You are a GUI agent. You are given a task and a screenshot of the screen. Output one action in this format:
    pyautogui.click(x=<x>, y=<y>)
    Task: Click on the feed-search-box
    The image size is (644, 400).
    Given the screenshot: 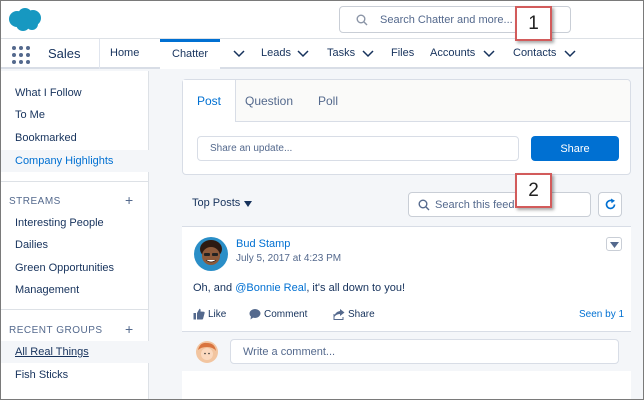 What is the action you would take?
    pyautogui.click(x=499, y=204)
    